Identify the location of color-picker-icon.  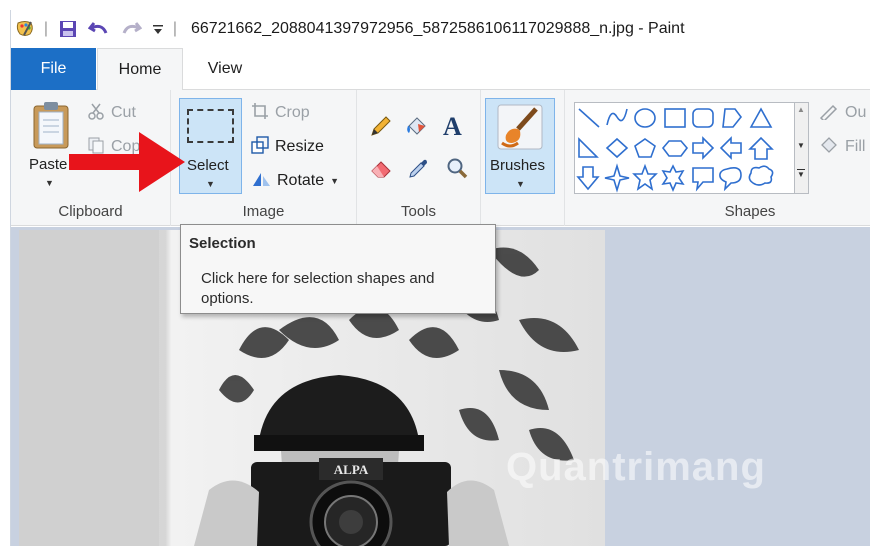
(419, 170).